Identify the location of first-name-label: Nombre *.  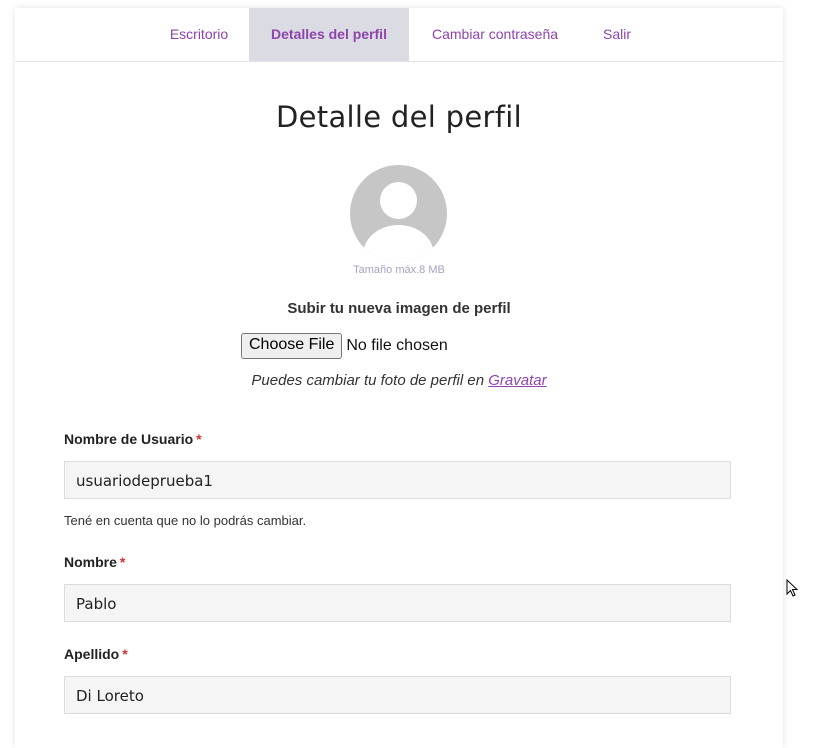
(94, 562).